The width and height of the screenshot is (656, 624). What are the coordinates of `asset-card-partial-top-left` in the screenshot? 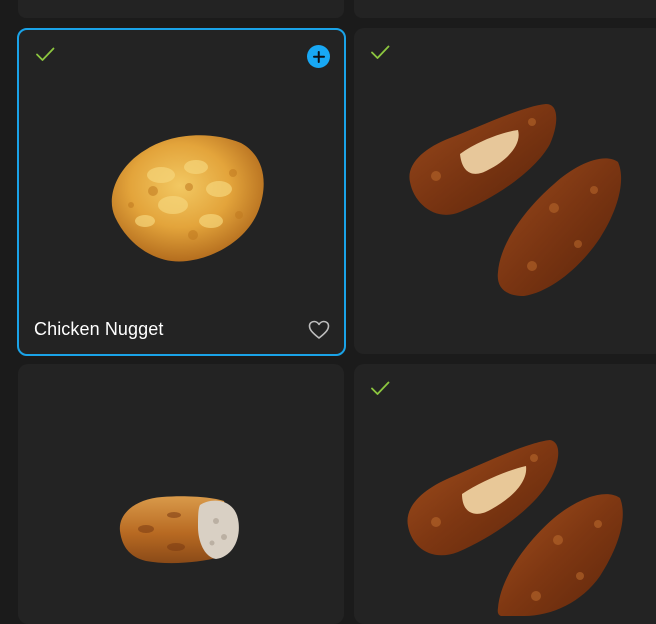 It's located at (181, 9).